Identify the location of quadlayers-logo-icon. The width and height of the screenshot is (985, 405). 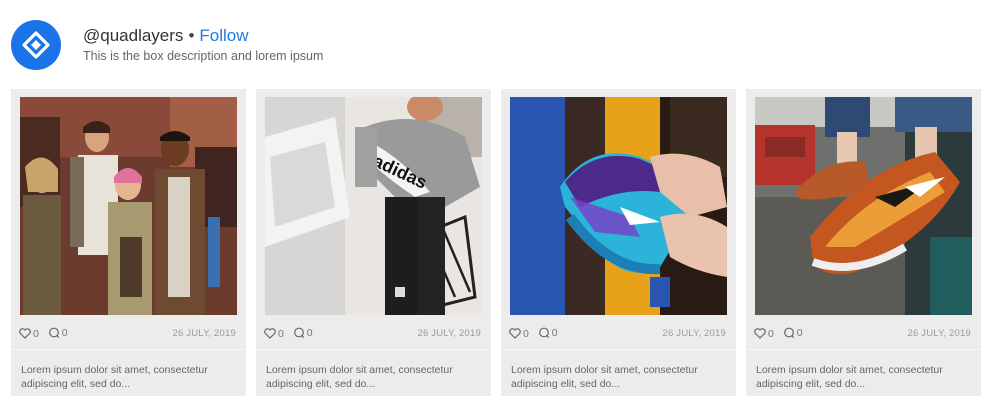
(36, 45).